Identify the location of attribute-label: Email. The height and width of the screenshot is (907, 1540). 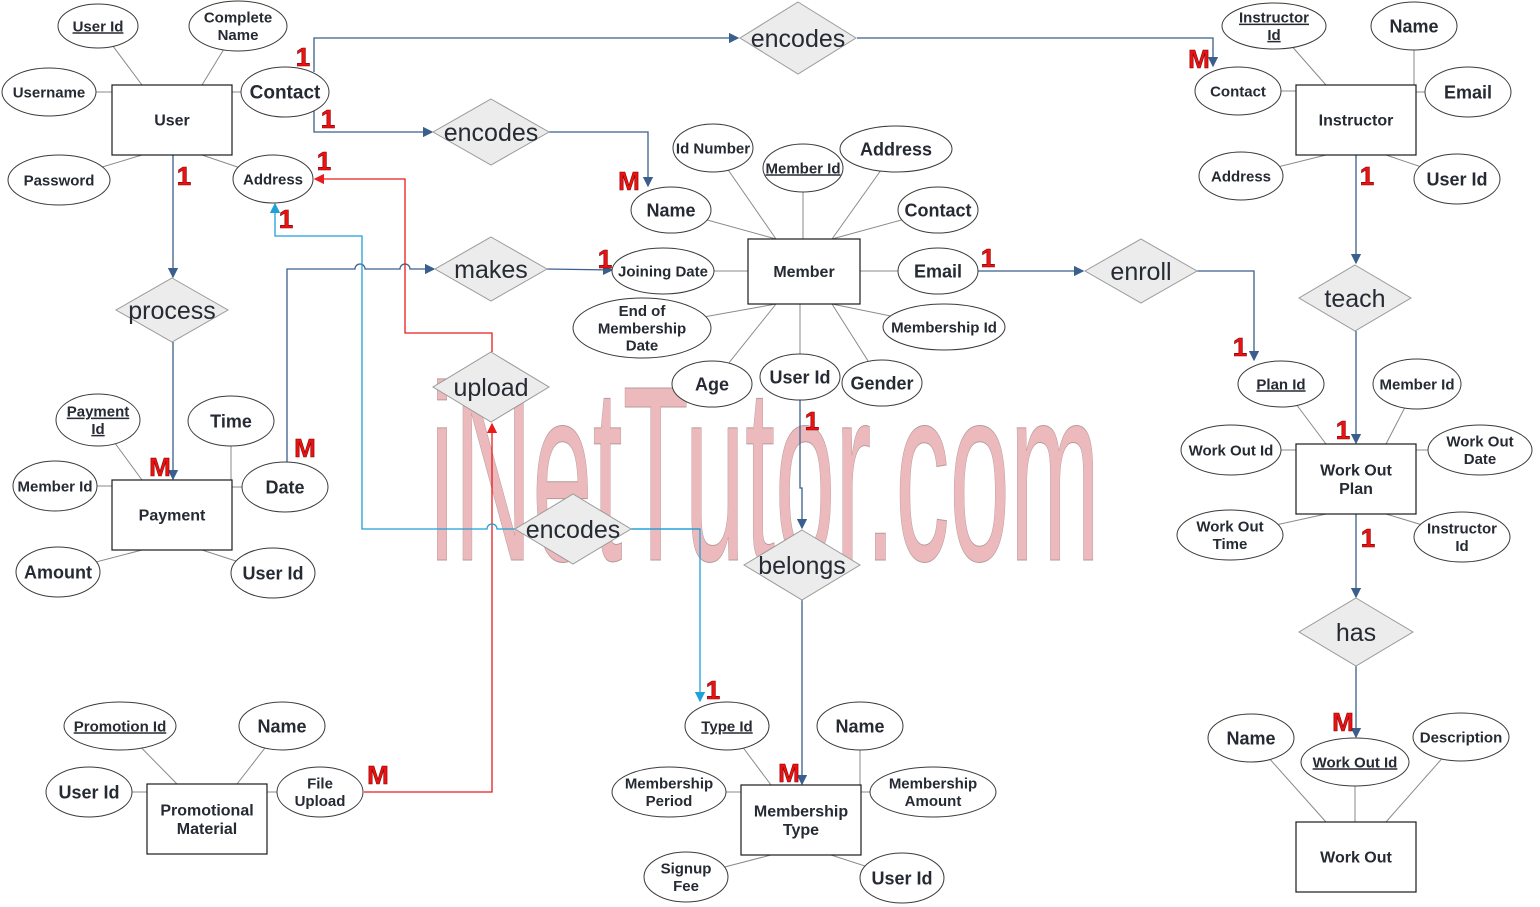
(1468, 92).